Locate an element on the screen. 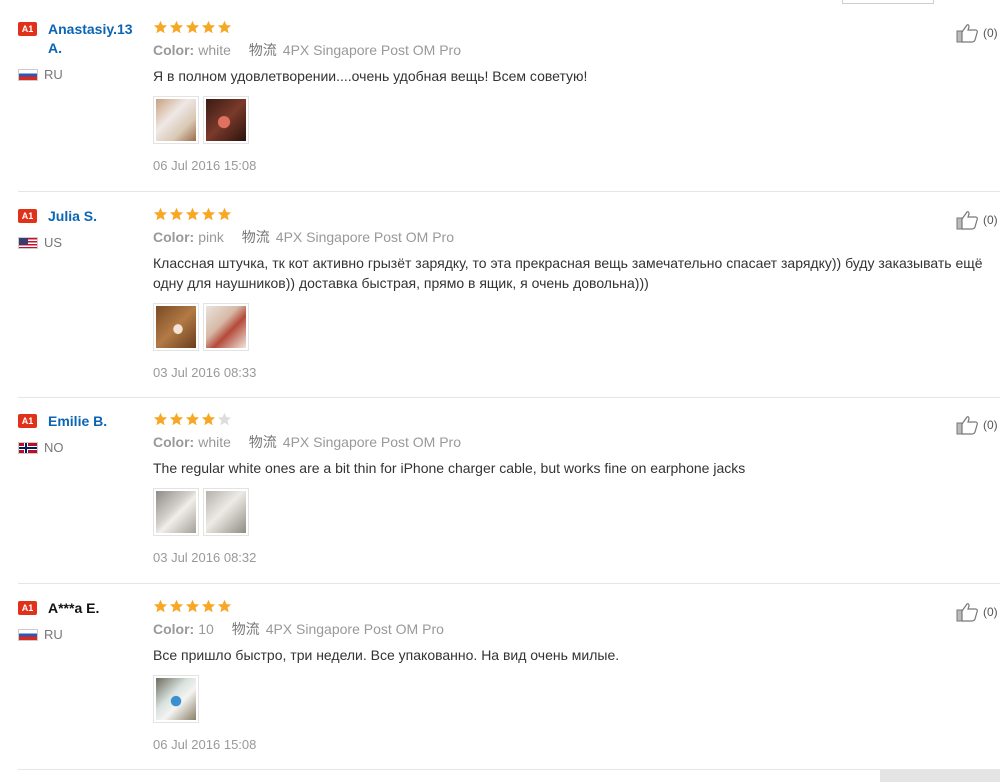 Image resolution: width=1000 pixels, height=782 pixels. option-value: 10 is located at coordinates (206, 629).